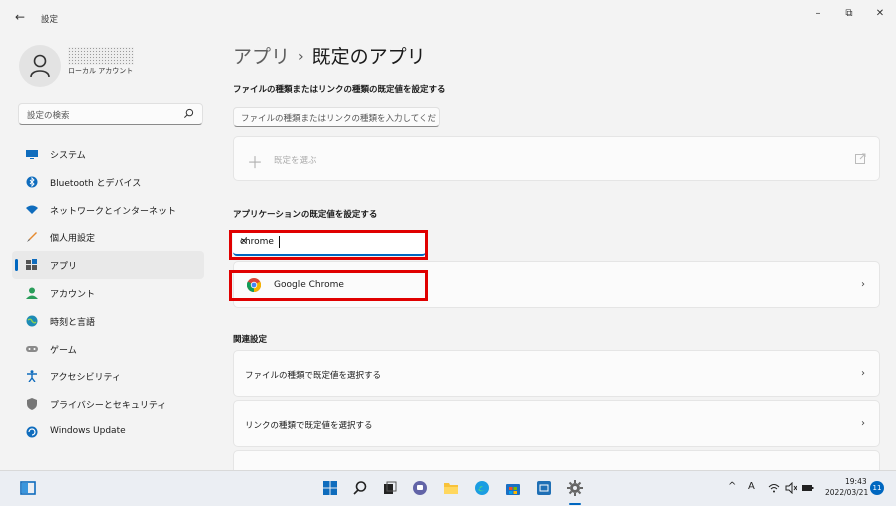 This screenshot has width=896, height=506. Describe the element at coordinates (73, 322) in the screenshot. I see `sidebar-item-label: 時刻と言語` at that location.